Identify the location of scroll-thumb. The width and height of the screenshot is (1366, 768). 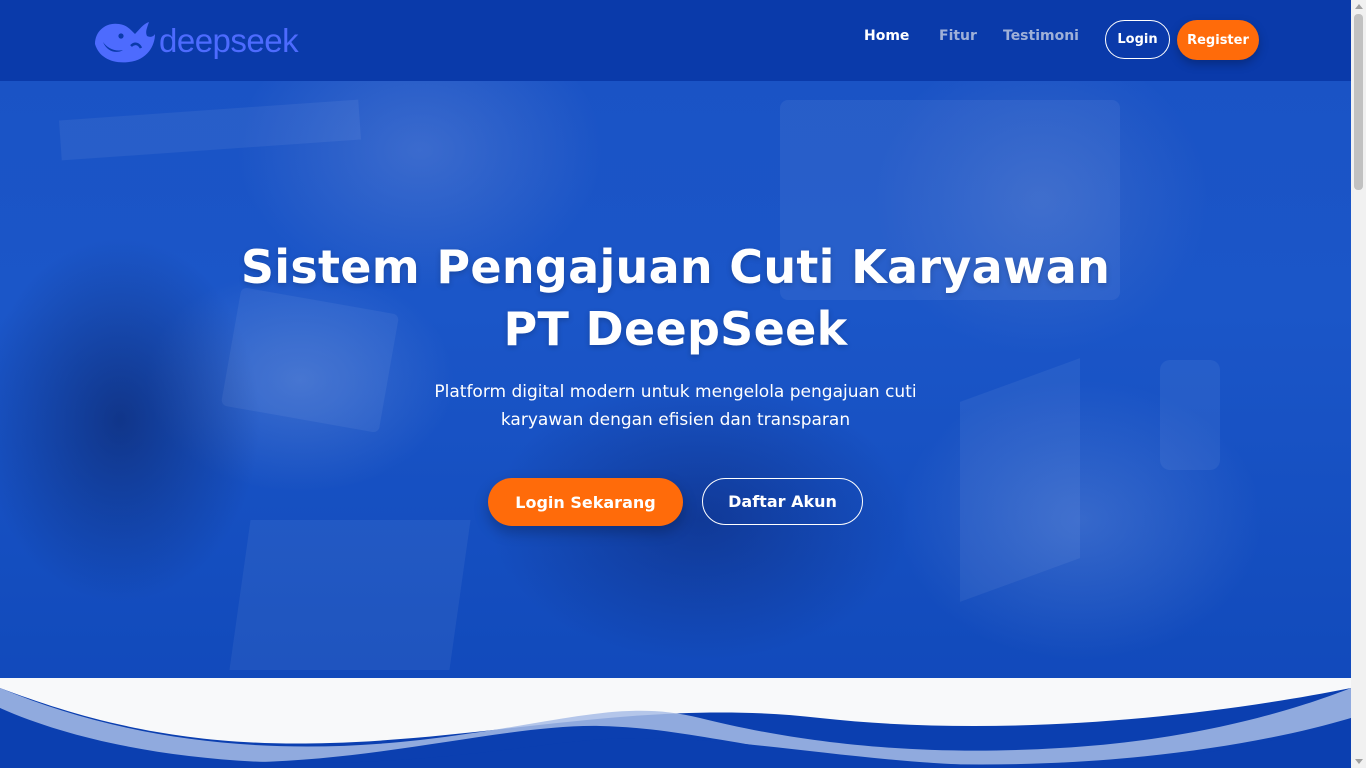
(1358, 102).